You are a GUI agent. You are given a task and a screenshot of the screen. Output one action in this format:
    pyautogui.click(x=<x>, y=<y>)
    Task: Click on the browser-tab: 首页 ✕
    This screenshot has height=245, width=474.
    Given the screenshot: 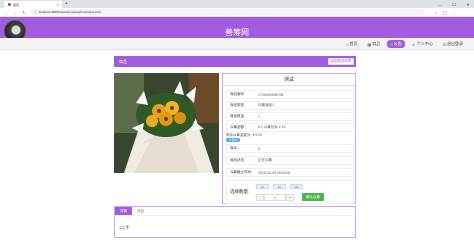 What is the action you would take?
    pyautogui.click(x=33, y=4)
    